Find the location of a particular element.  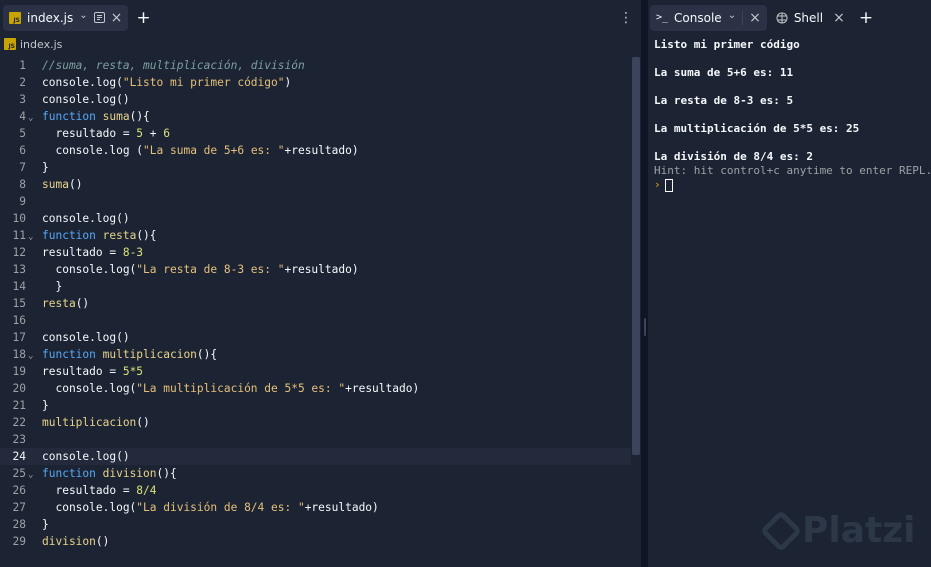

code-text: function suma(){ is located at coordinates (96, 116).